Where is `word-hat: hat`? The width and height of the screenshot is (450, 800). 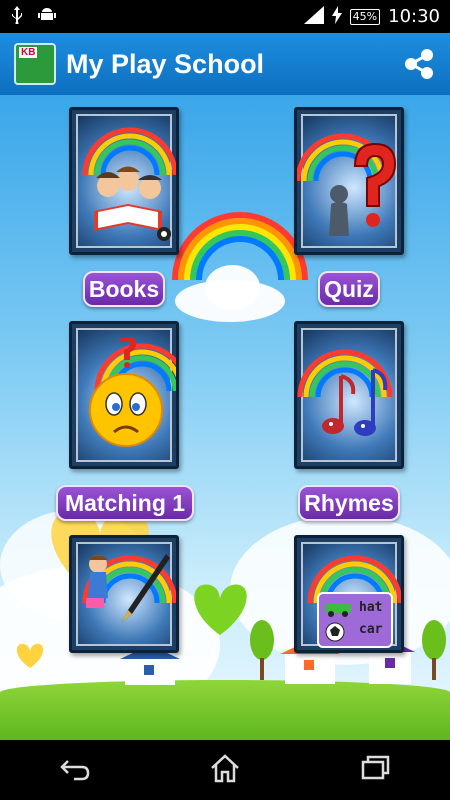 word-hat: hat is located at coordinates (371, 607).